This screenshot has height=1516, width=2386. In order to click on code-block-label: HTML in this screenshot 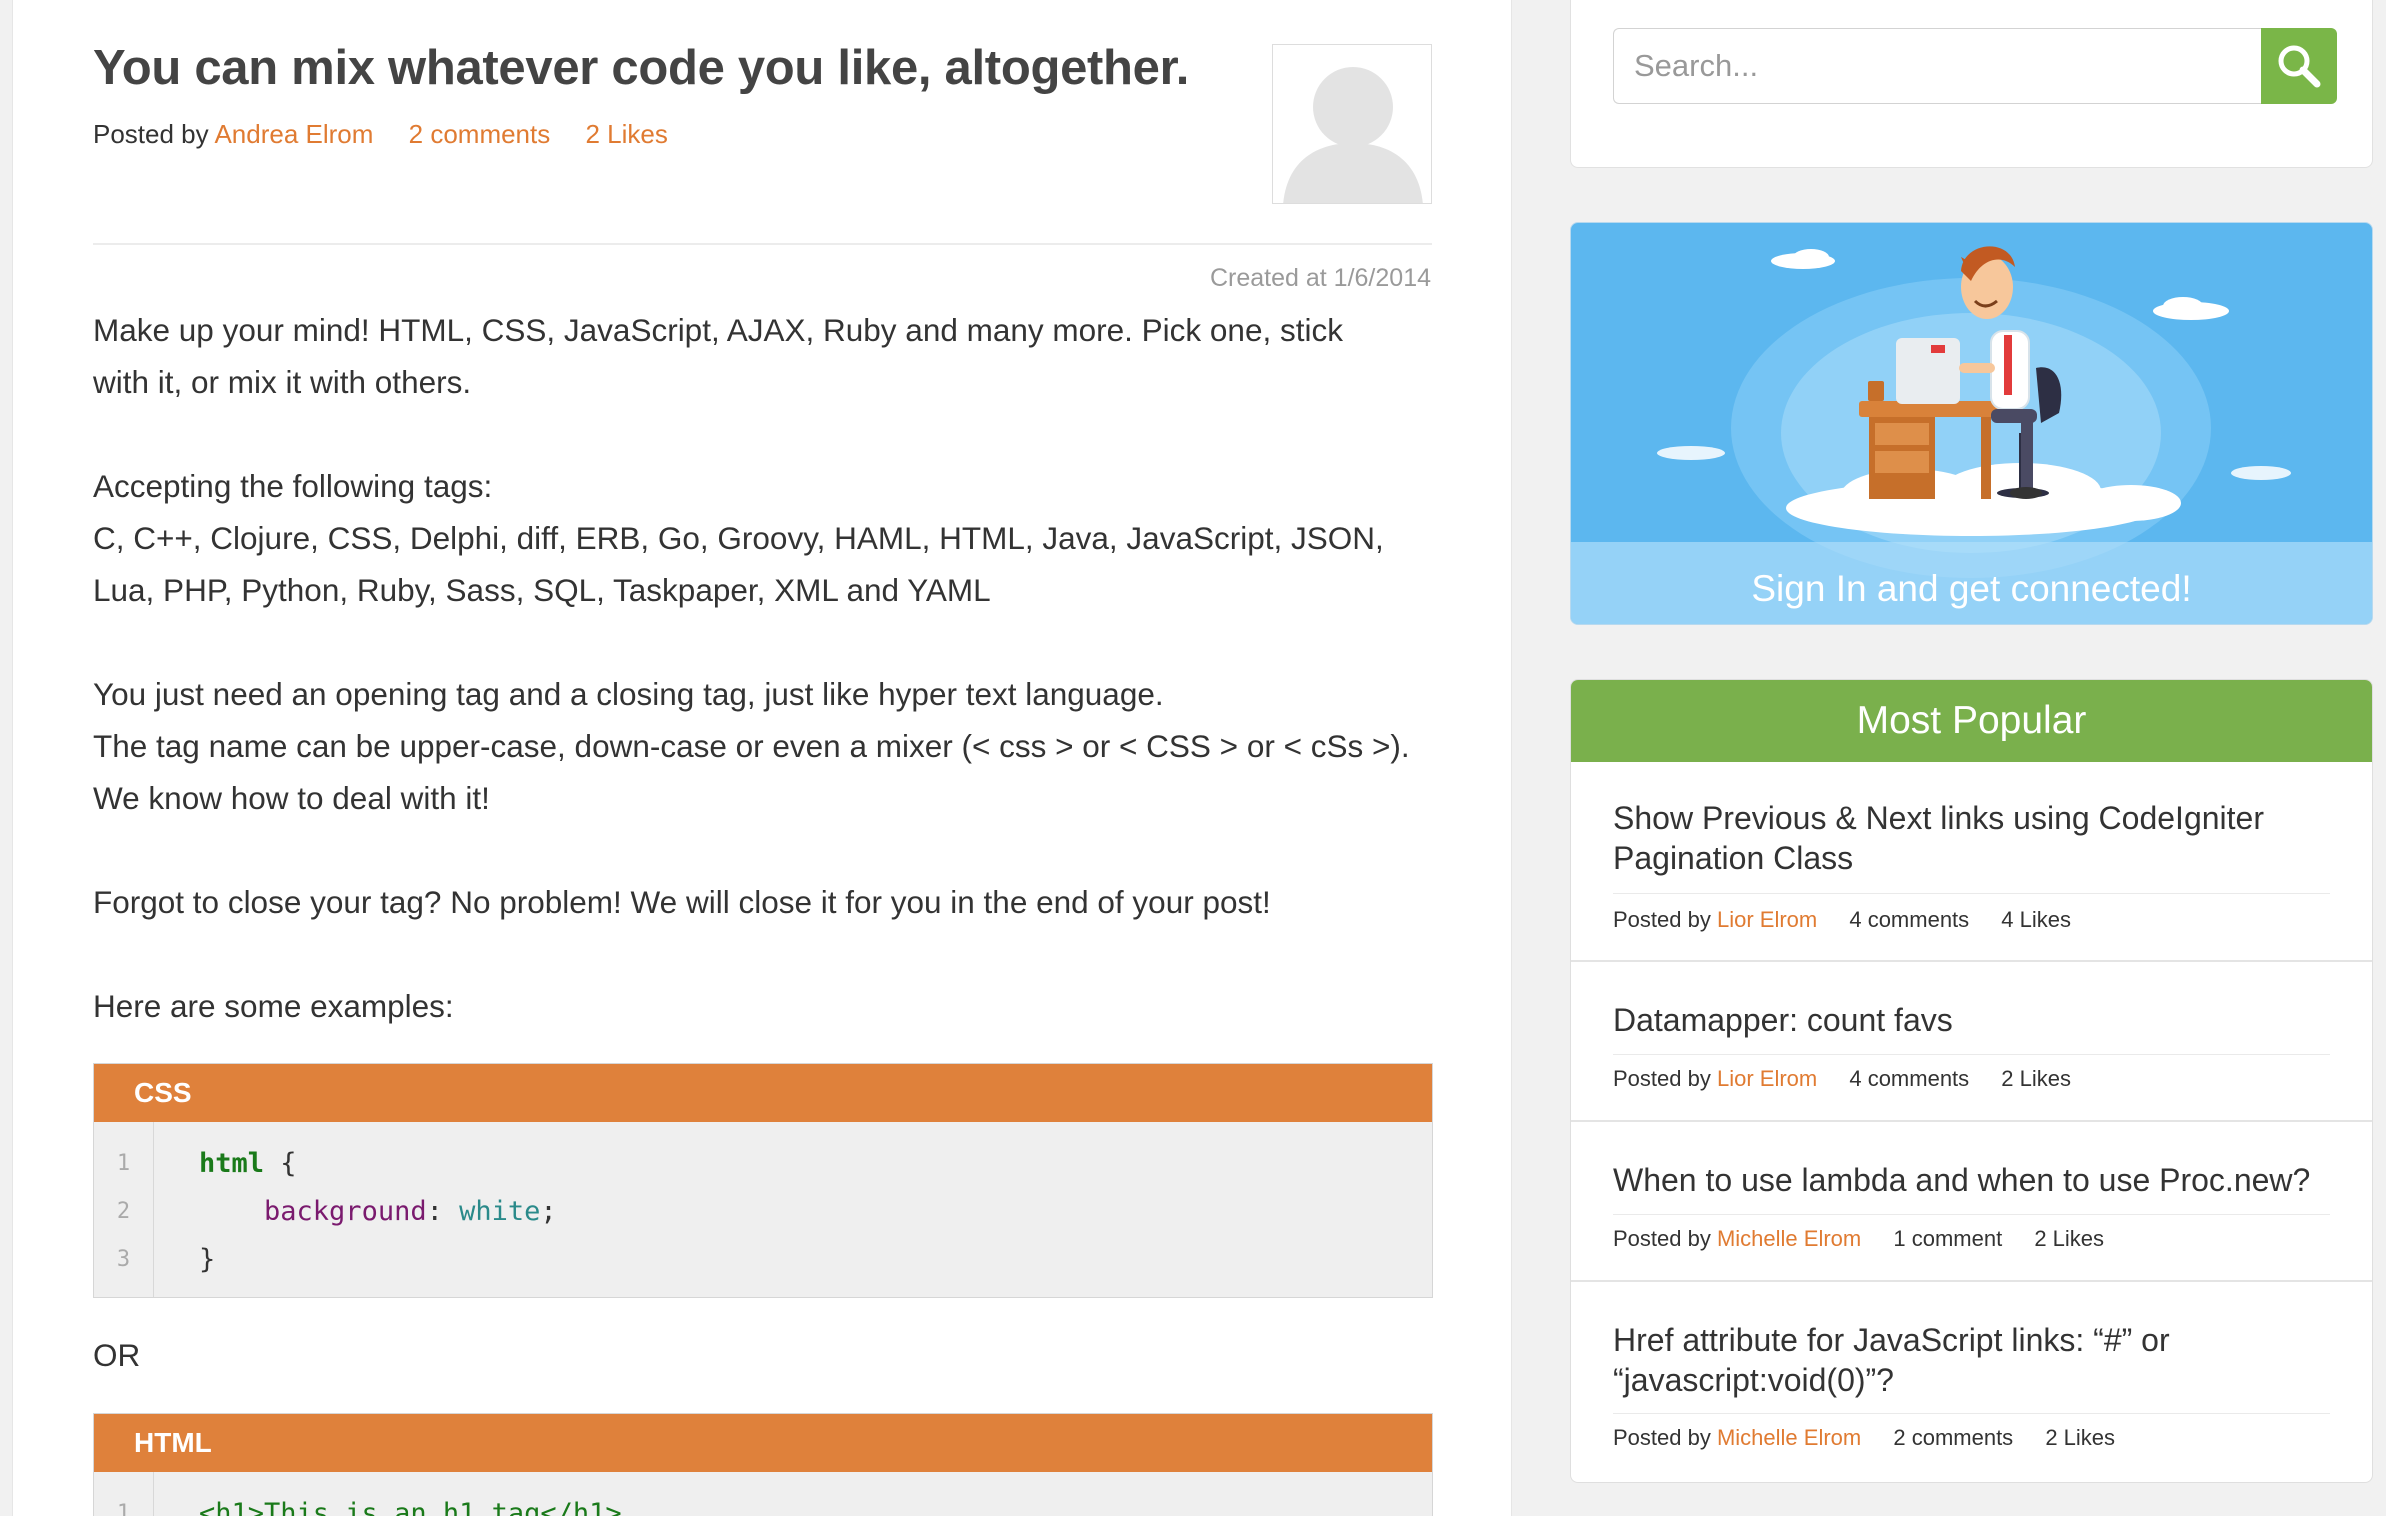, I will do `click(763, 1443)`.